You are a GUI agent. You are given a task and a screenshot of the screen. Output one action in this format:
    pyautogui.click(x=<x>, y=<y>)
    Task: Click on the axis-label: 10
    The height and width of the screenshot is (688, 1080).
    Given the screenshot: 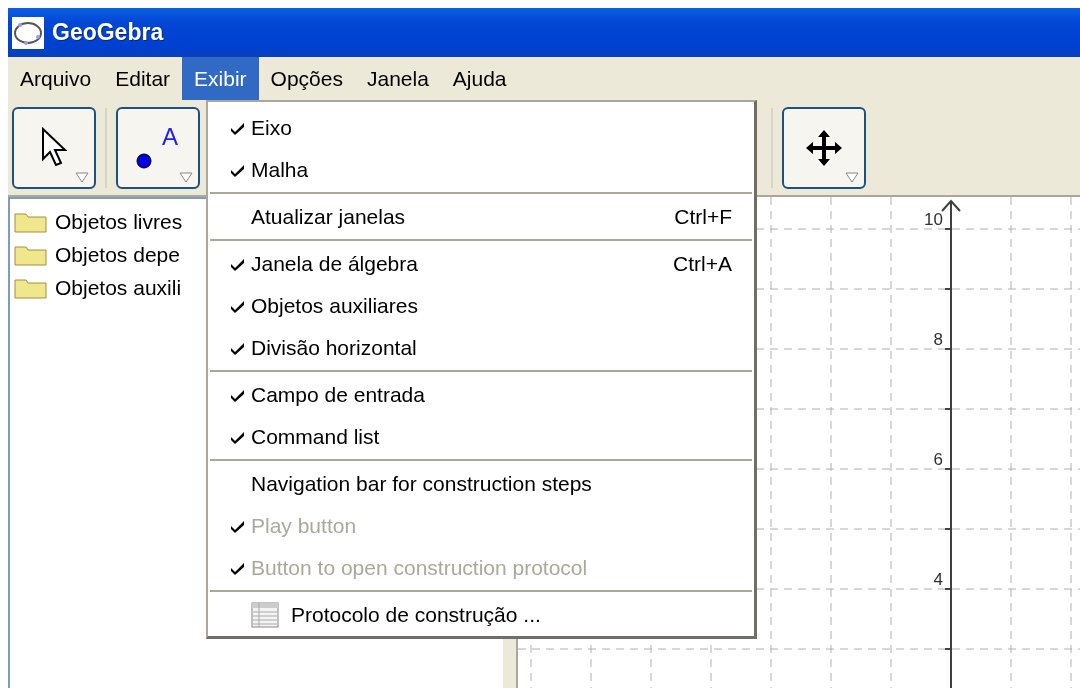 What is the action you would take?
    pyautogui.click(x=933, y=219)
    